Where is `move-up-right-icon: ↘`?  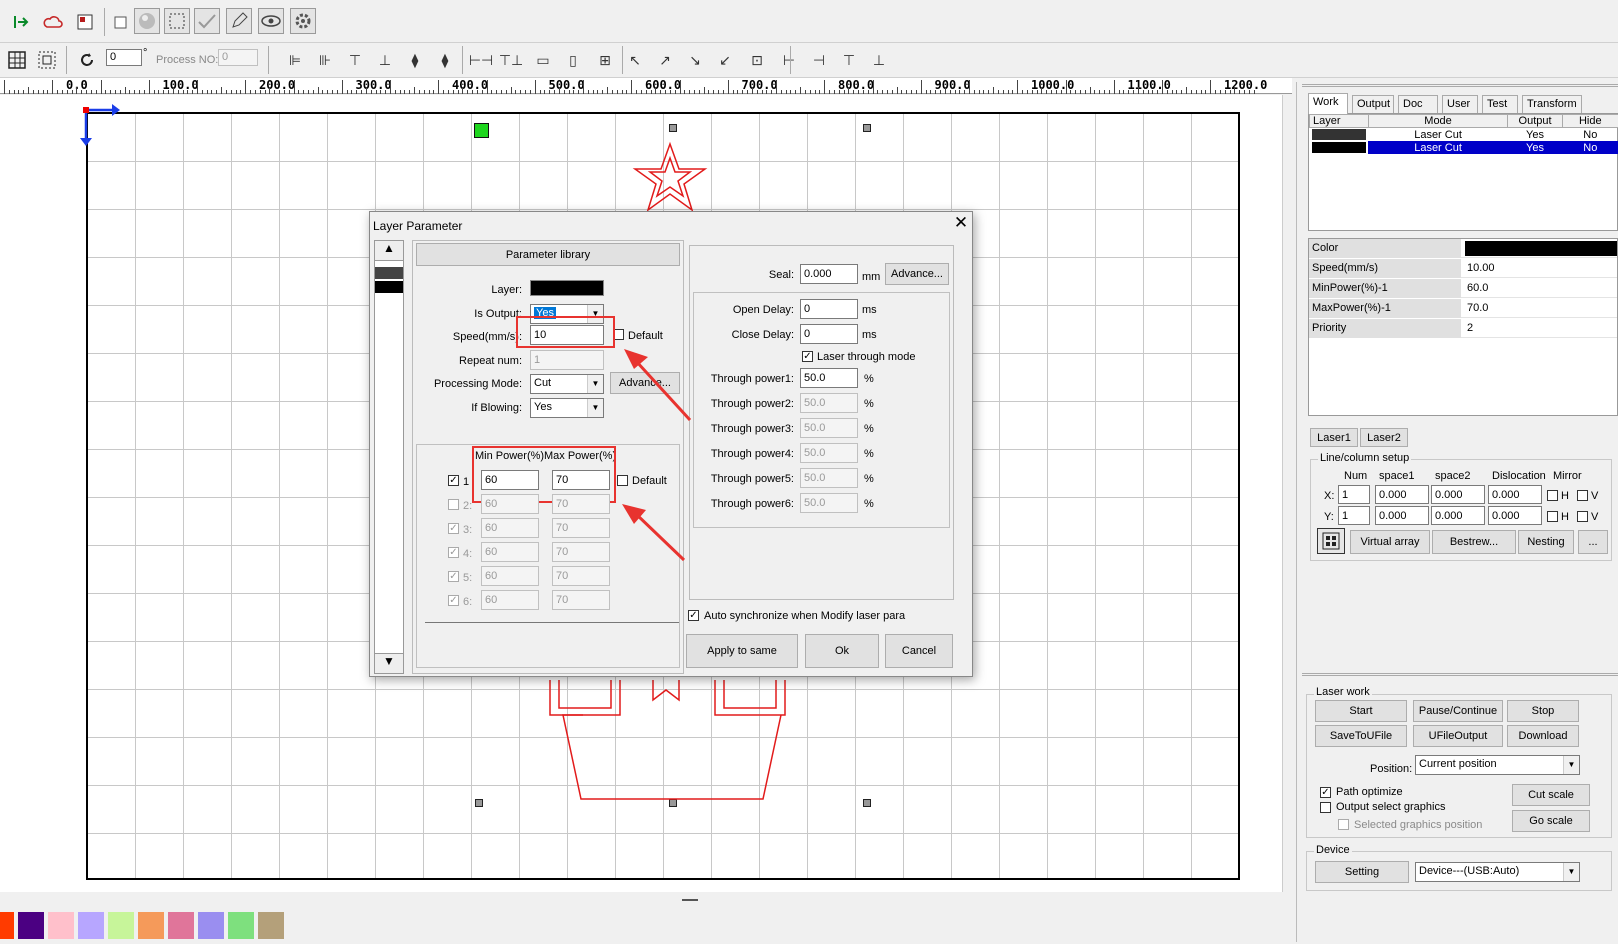
move-up-right-icon: ↘ is located at coordinates (695, 60).